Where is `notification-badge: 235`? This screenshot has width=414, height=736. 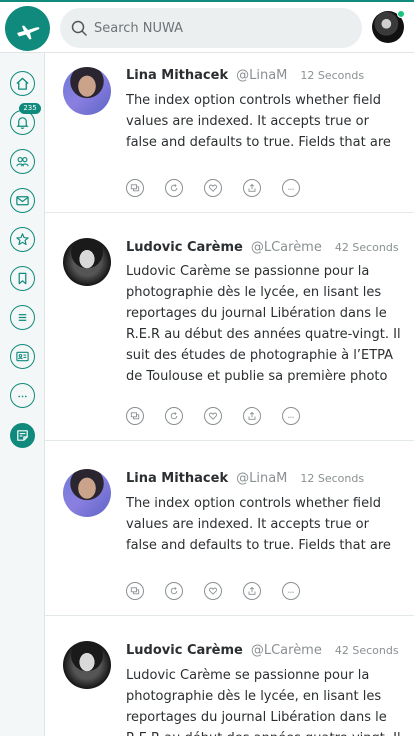 notification-badge: 235 is located at coordinates (30, 108).